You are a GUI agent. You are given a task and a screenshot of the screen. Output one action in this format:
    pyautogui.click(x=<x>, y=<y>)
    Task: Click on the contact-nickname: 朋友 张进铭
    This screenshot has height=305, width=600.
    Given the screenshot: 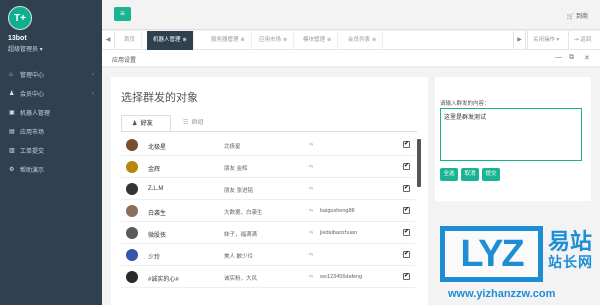 What is the action you would take?
    pyautogui.click(x=239, y=191)
    